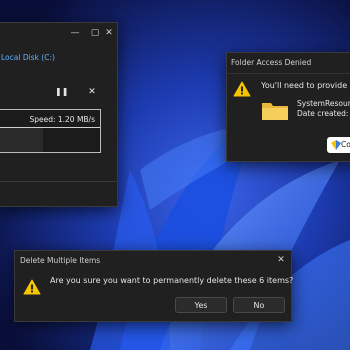 This screenshot has width=350, height=350. I want to click on transfer-speed-graph: Speed: 1.20 MB/s, so click(50, 131).